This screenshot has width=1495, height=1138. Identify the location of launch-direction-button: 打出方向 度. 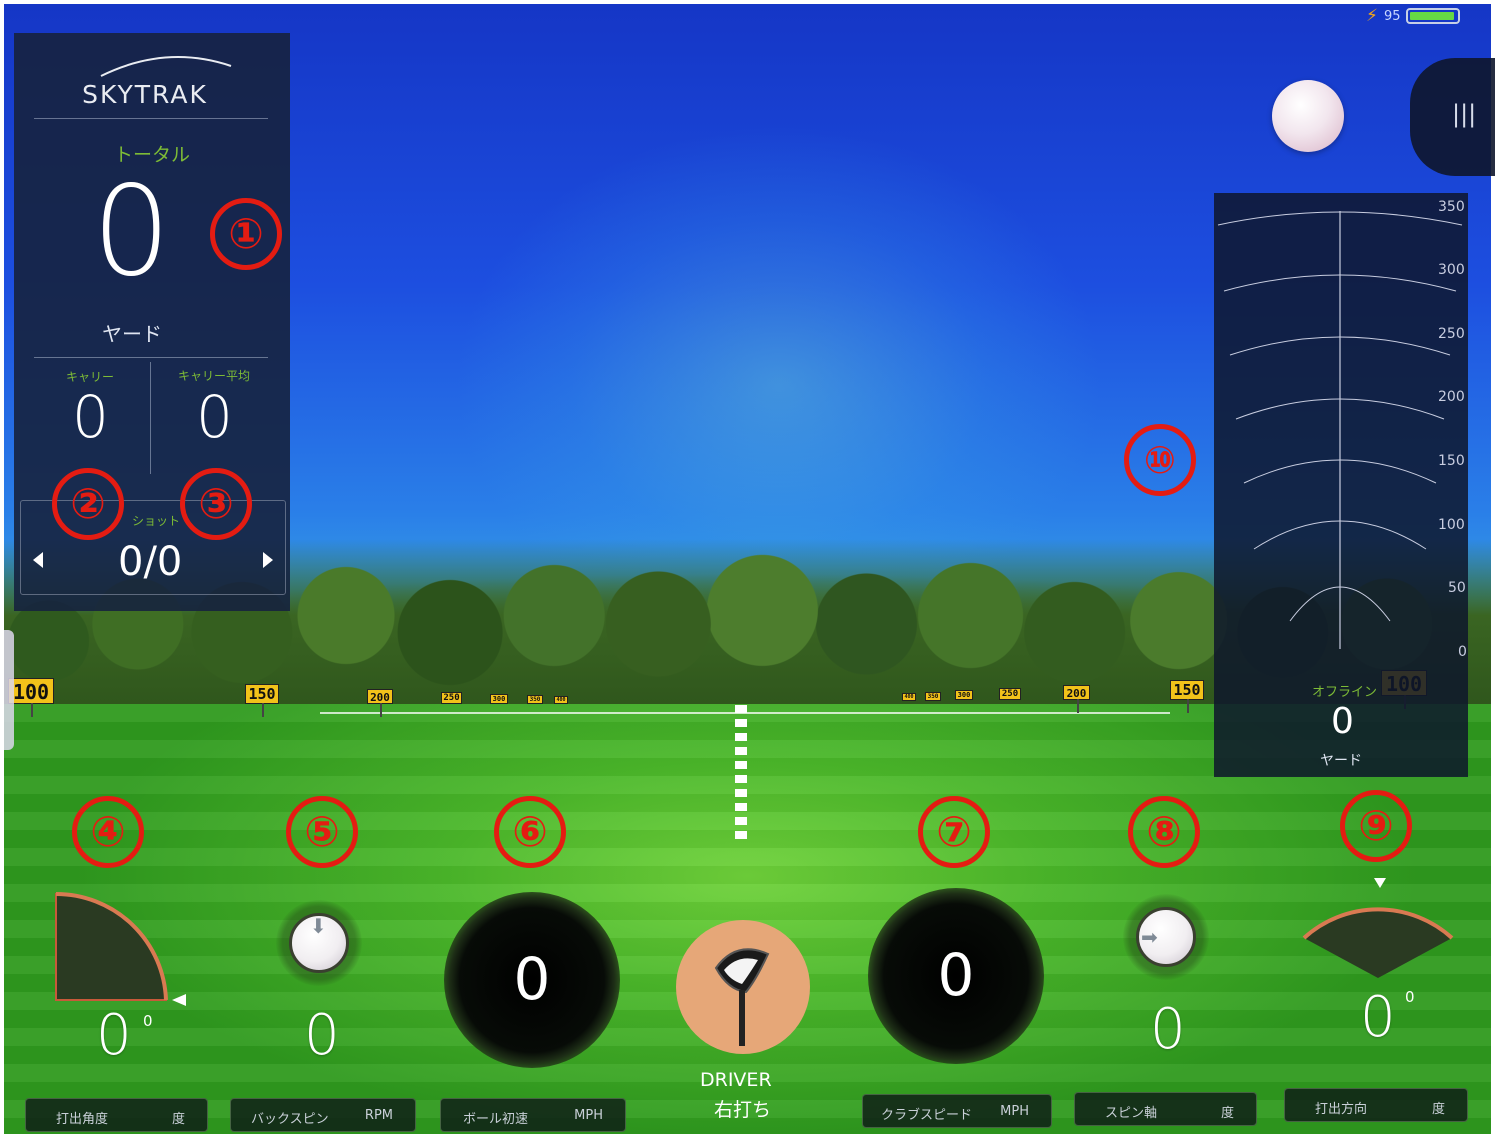
(1376, 1105).